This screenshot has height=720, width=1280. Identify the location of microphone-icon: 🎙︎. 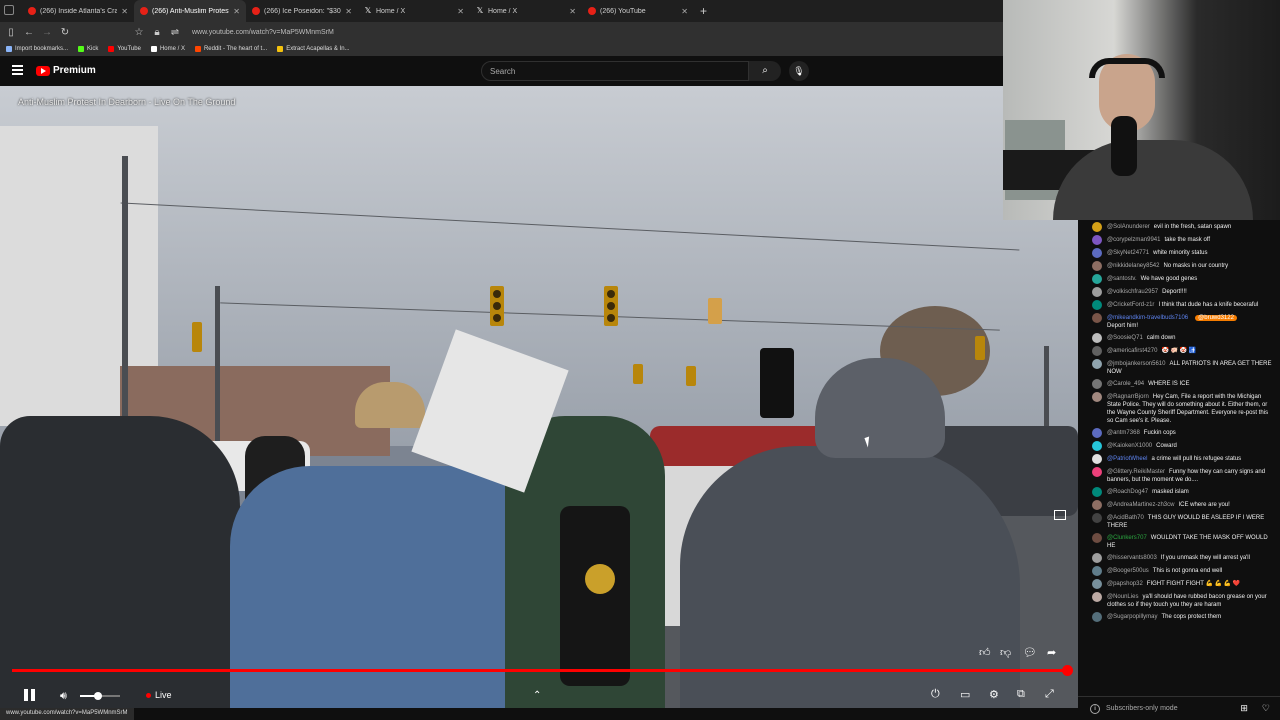
(799, 71).